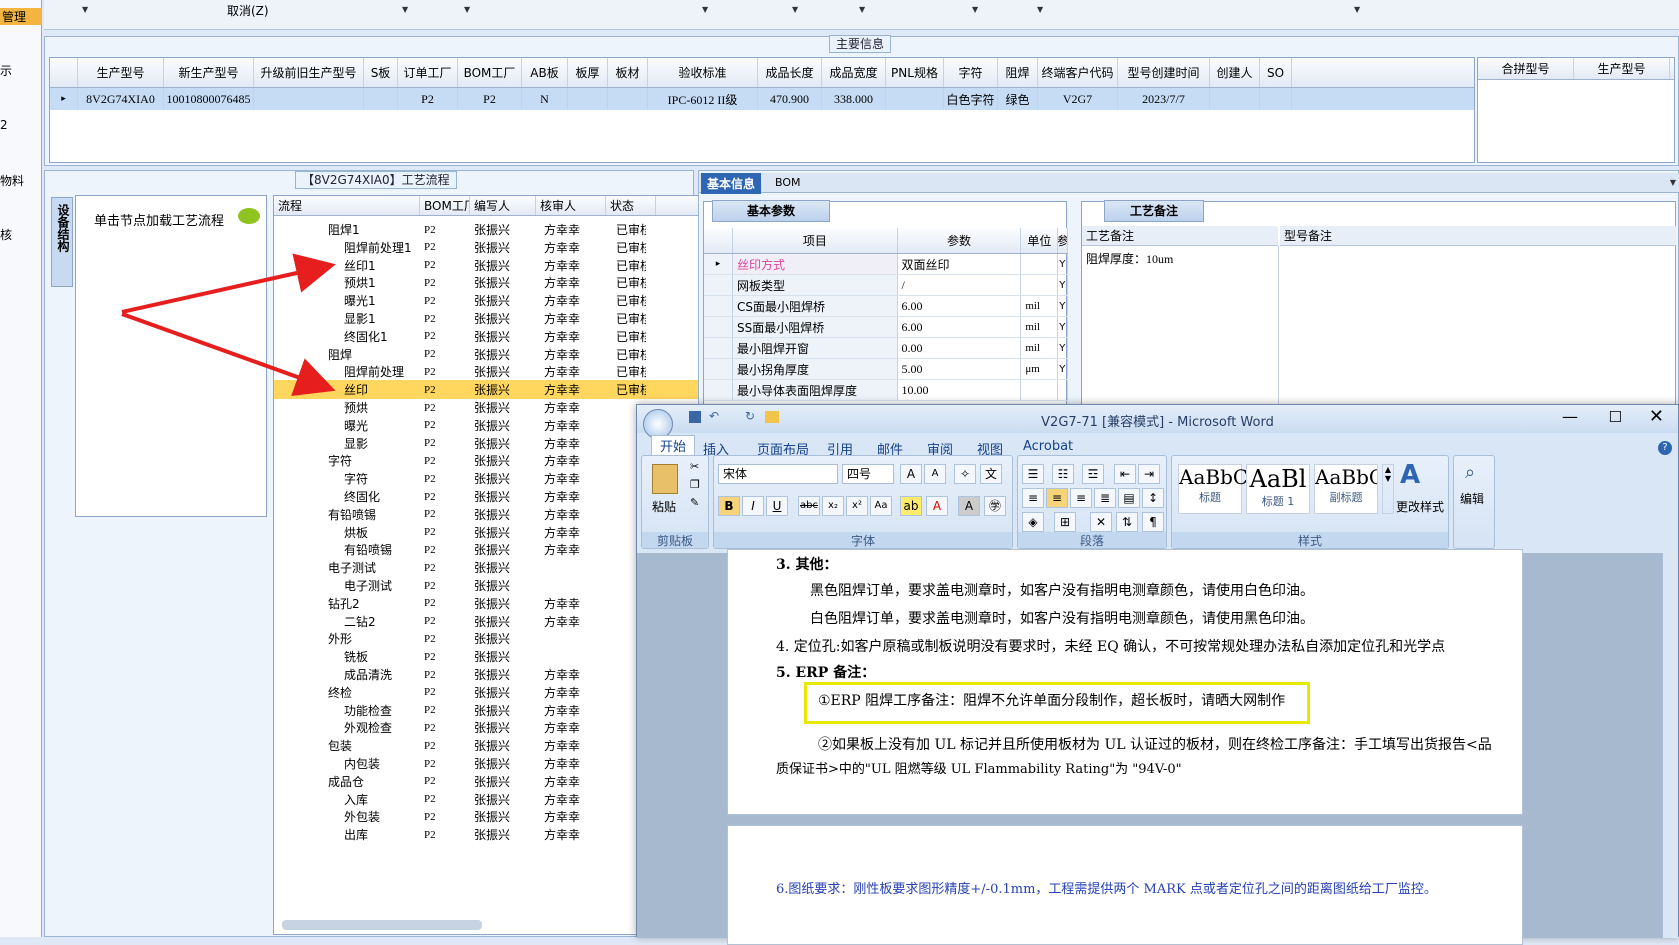  I want to click on italic-button: I, so click(753, 506).